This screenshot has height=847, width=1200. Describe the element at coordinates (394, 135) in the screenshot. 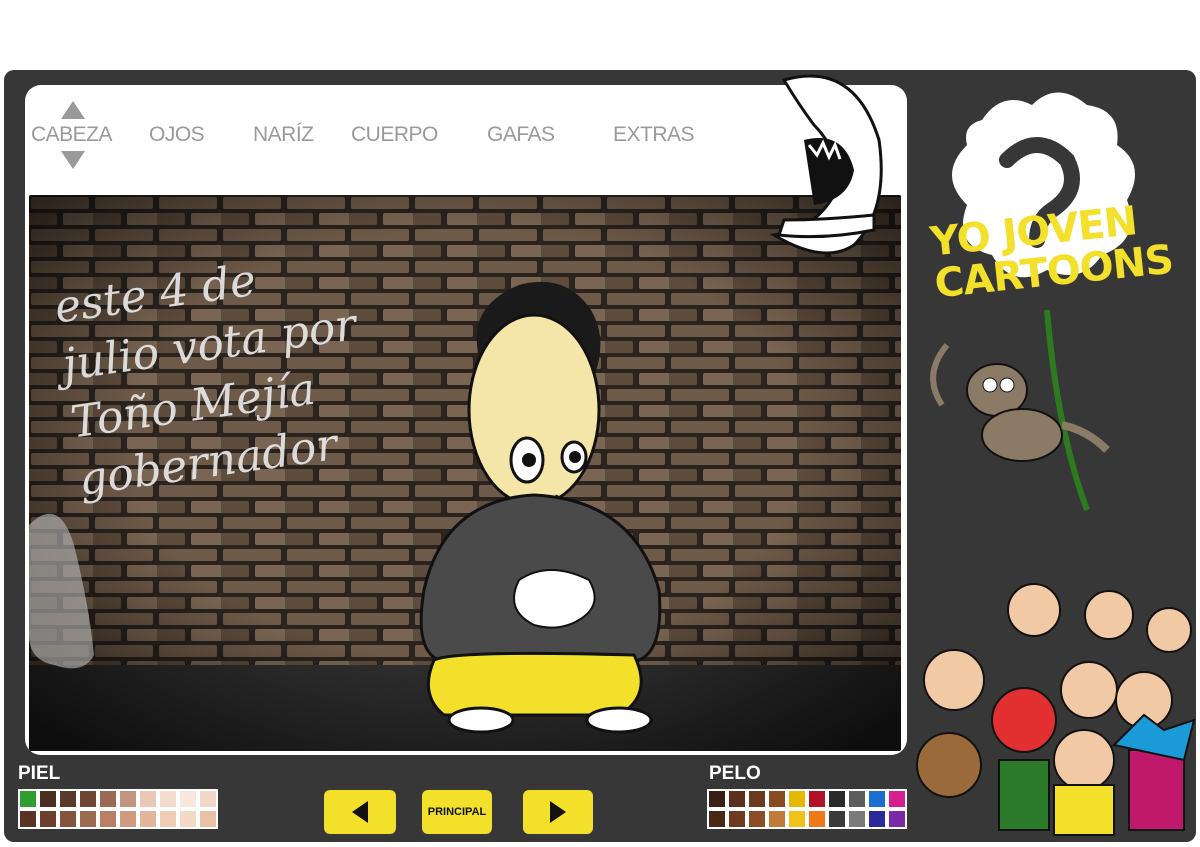

I see `tab-body: CUERPO` at that location.